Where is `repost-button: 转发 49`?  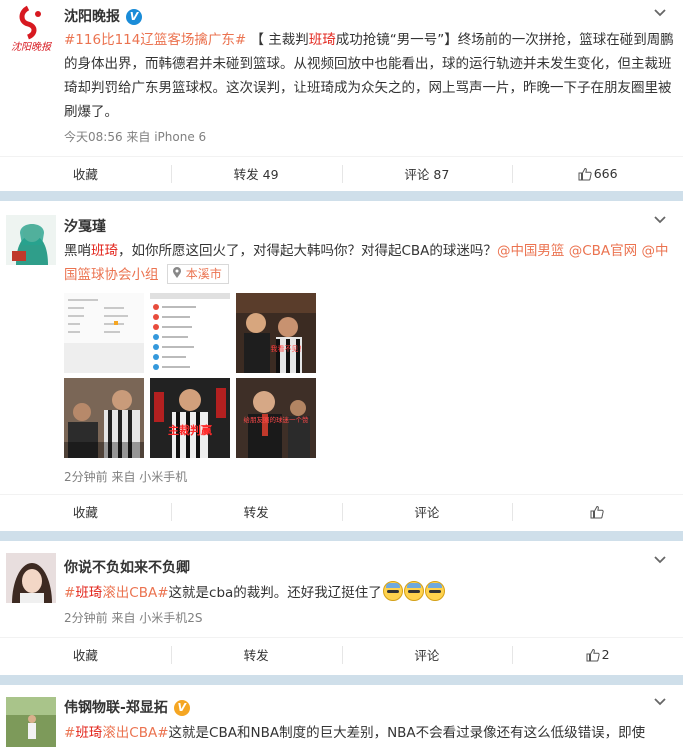 repost-button: 转发 49 is located at coordinates (256, 173).